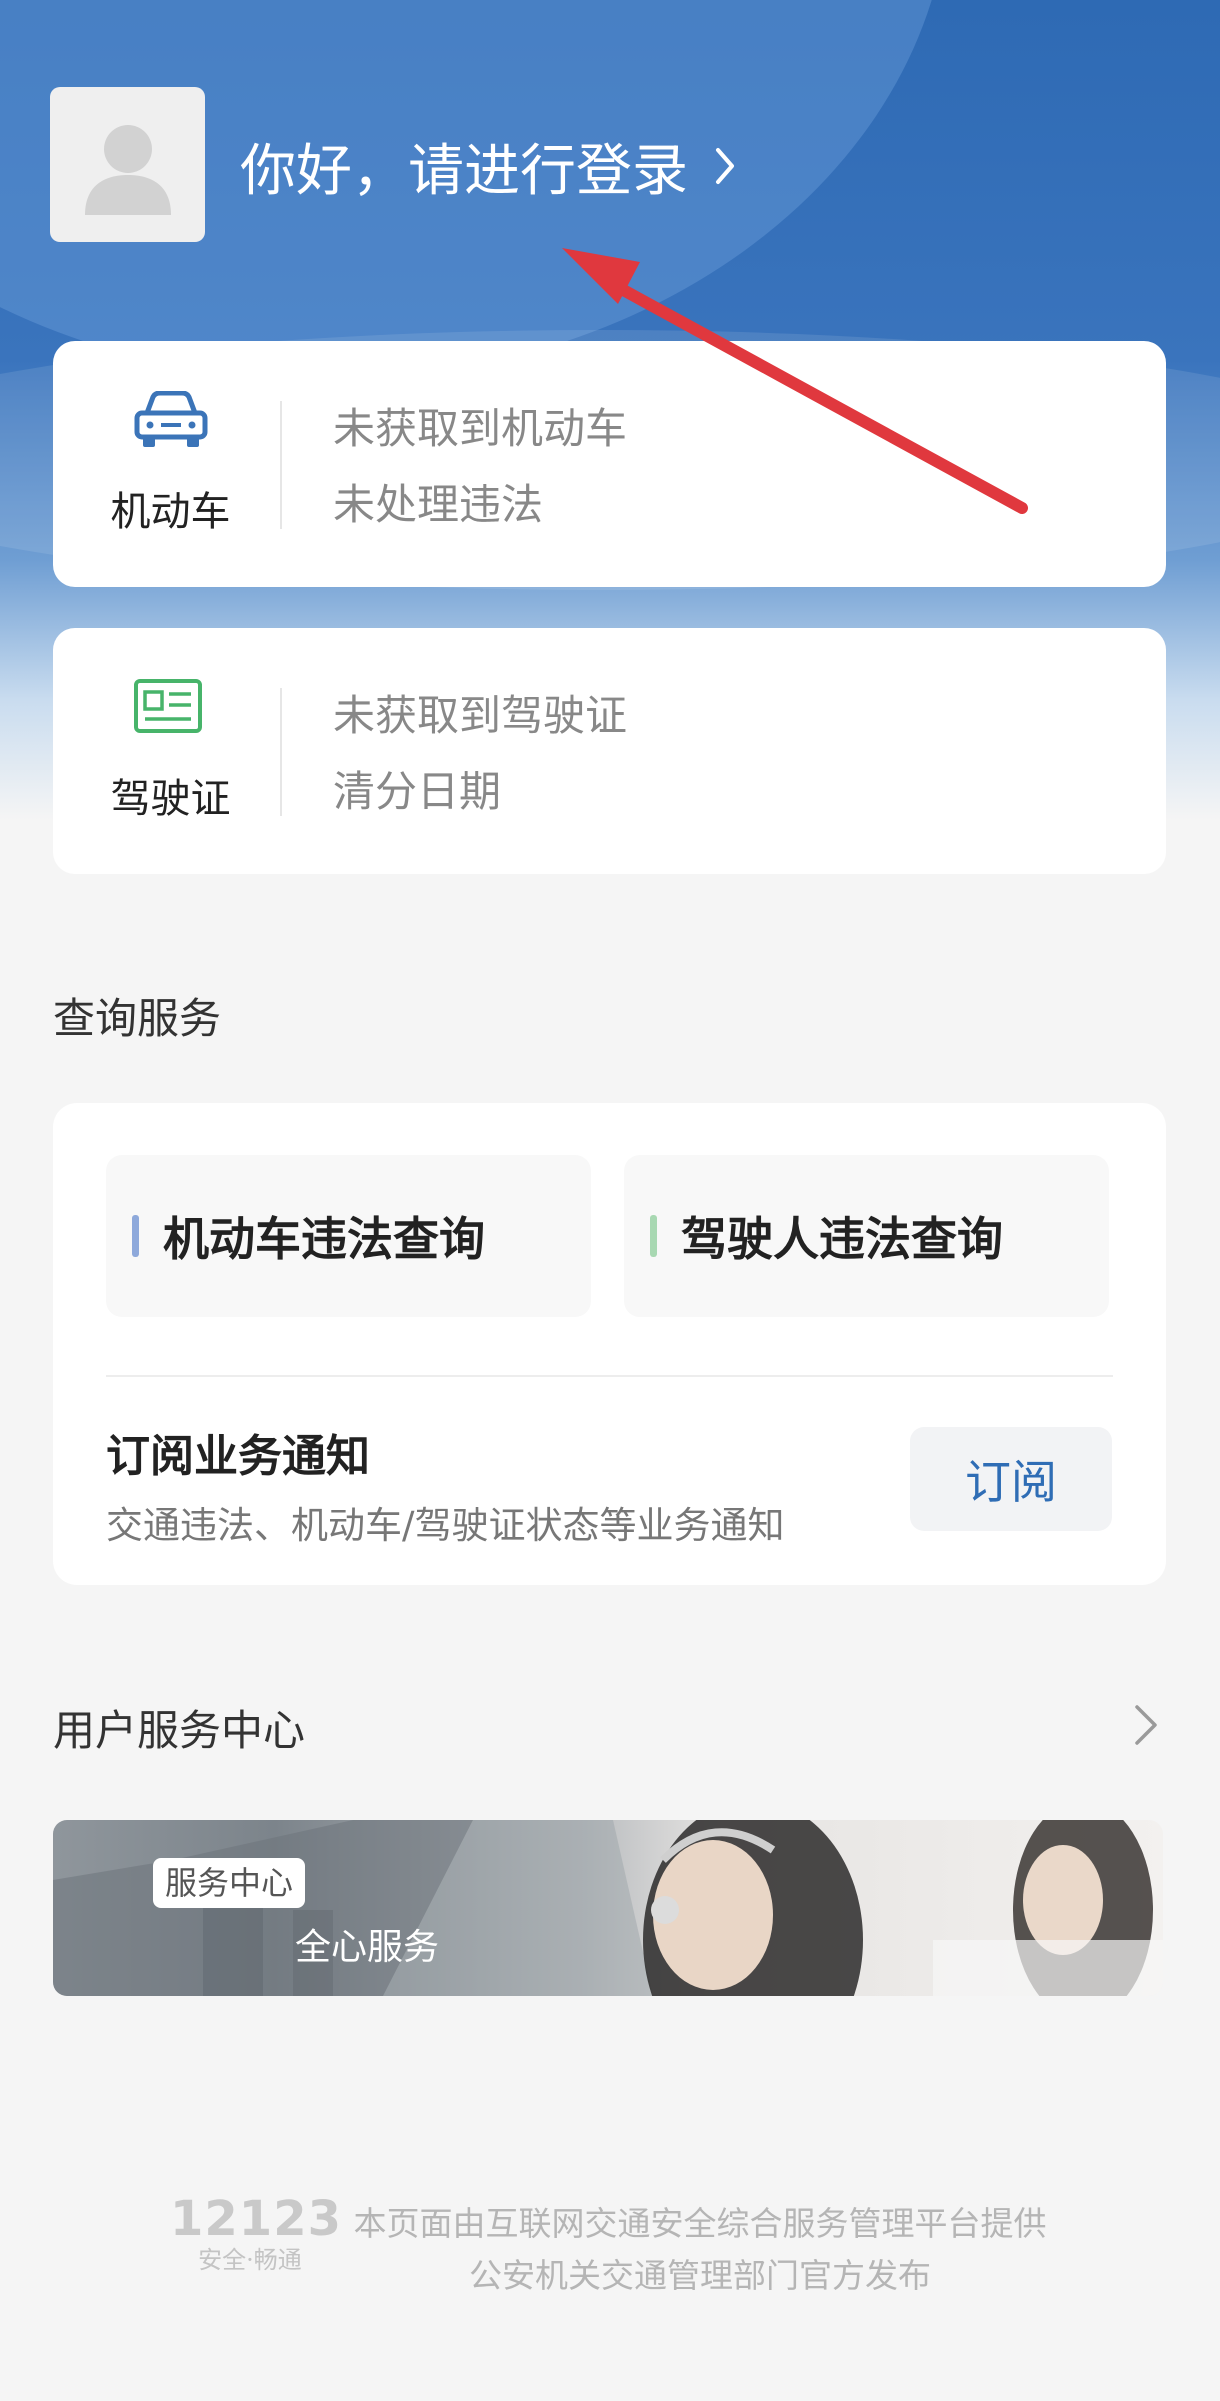 The image size is (1220, 2401). Describe the element at coordinates (609, 751) in the screenshot. I see `license-card: 驾驶证 未获取到驾驶证 清分日期` at that location.